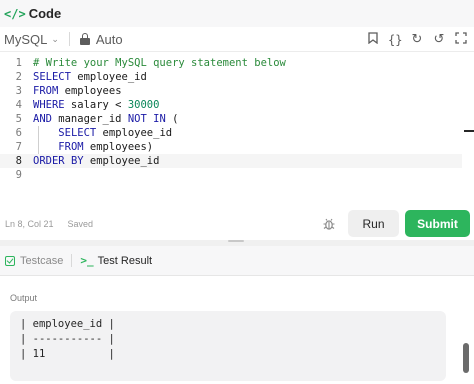 The width and height of the screenshot is (474, 384). What do you see at coordinates (67, 324) in the screenshot?
I see `output-line: | employee_id |` at bounding box center [67, 324].